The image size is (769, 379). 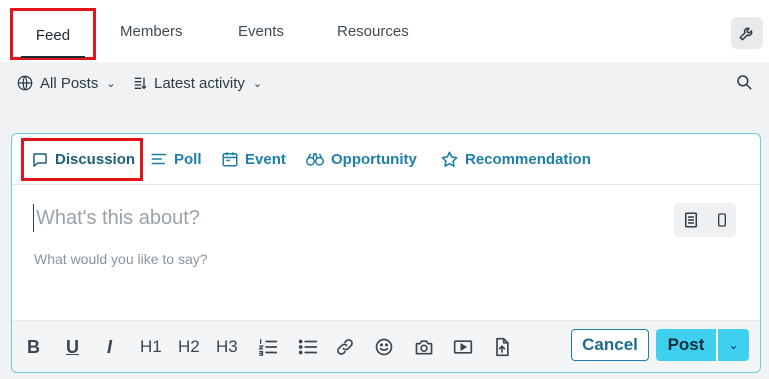 I want to click on numbered-list-icon, so click(x=268, y=347).